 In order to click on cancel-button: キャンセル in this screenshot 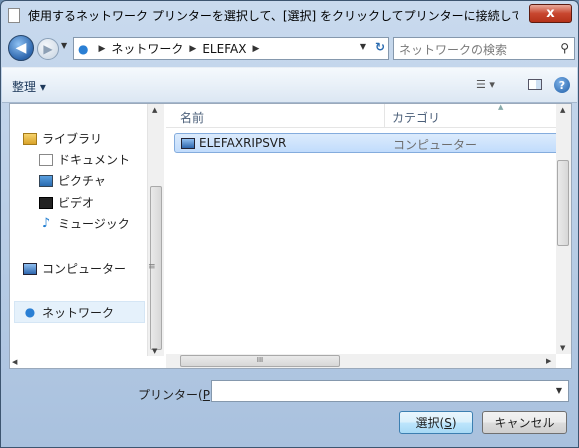, I will do `click(524, 422)`.